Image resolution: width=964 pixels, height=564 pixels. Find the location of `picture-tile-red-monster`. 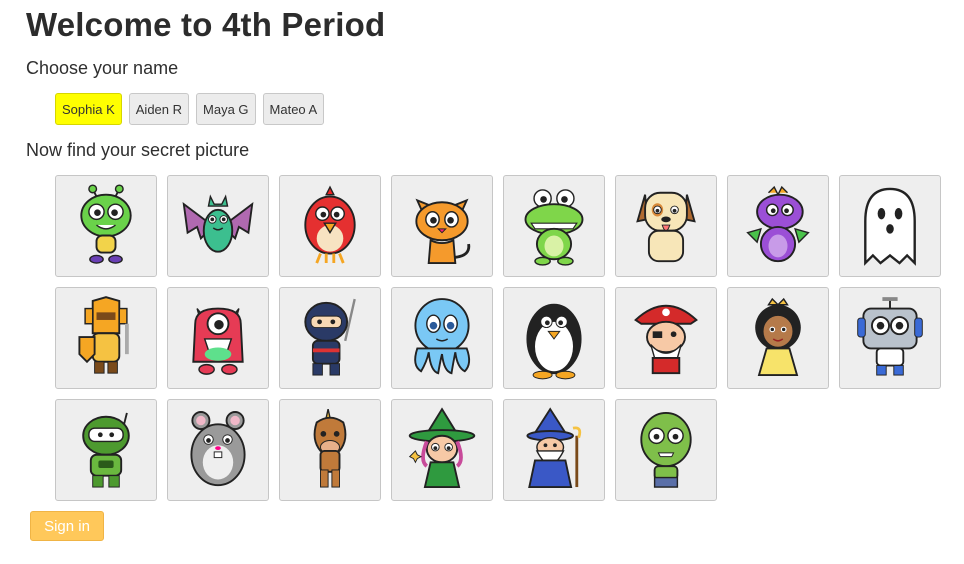

picture-tile-red-monster is located at coordinates (218, 338).